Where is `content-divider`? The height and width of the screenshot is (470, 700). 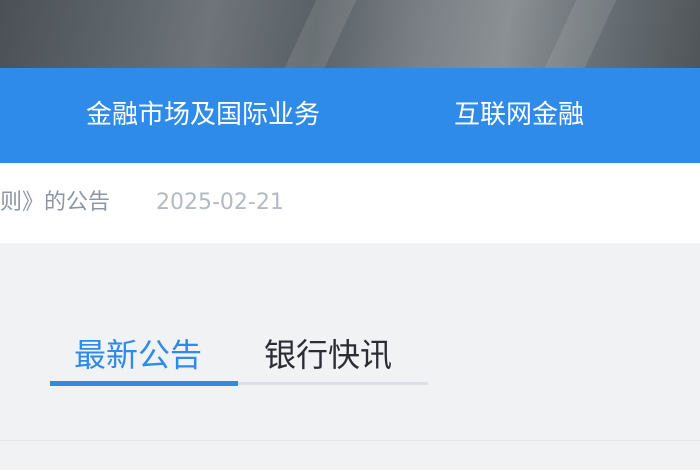 content-divider is located at coordinates (350, 440).